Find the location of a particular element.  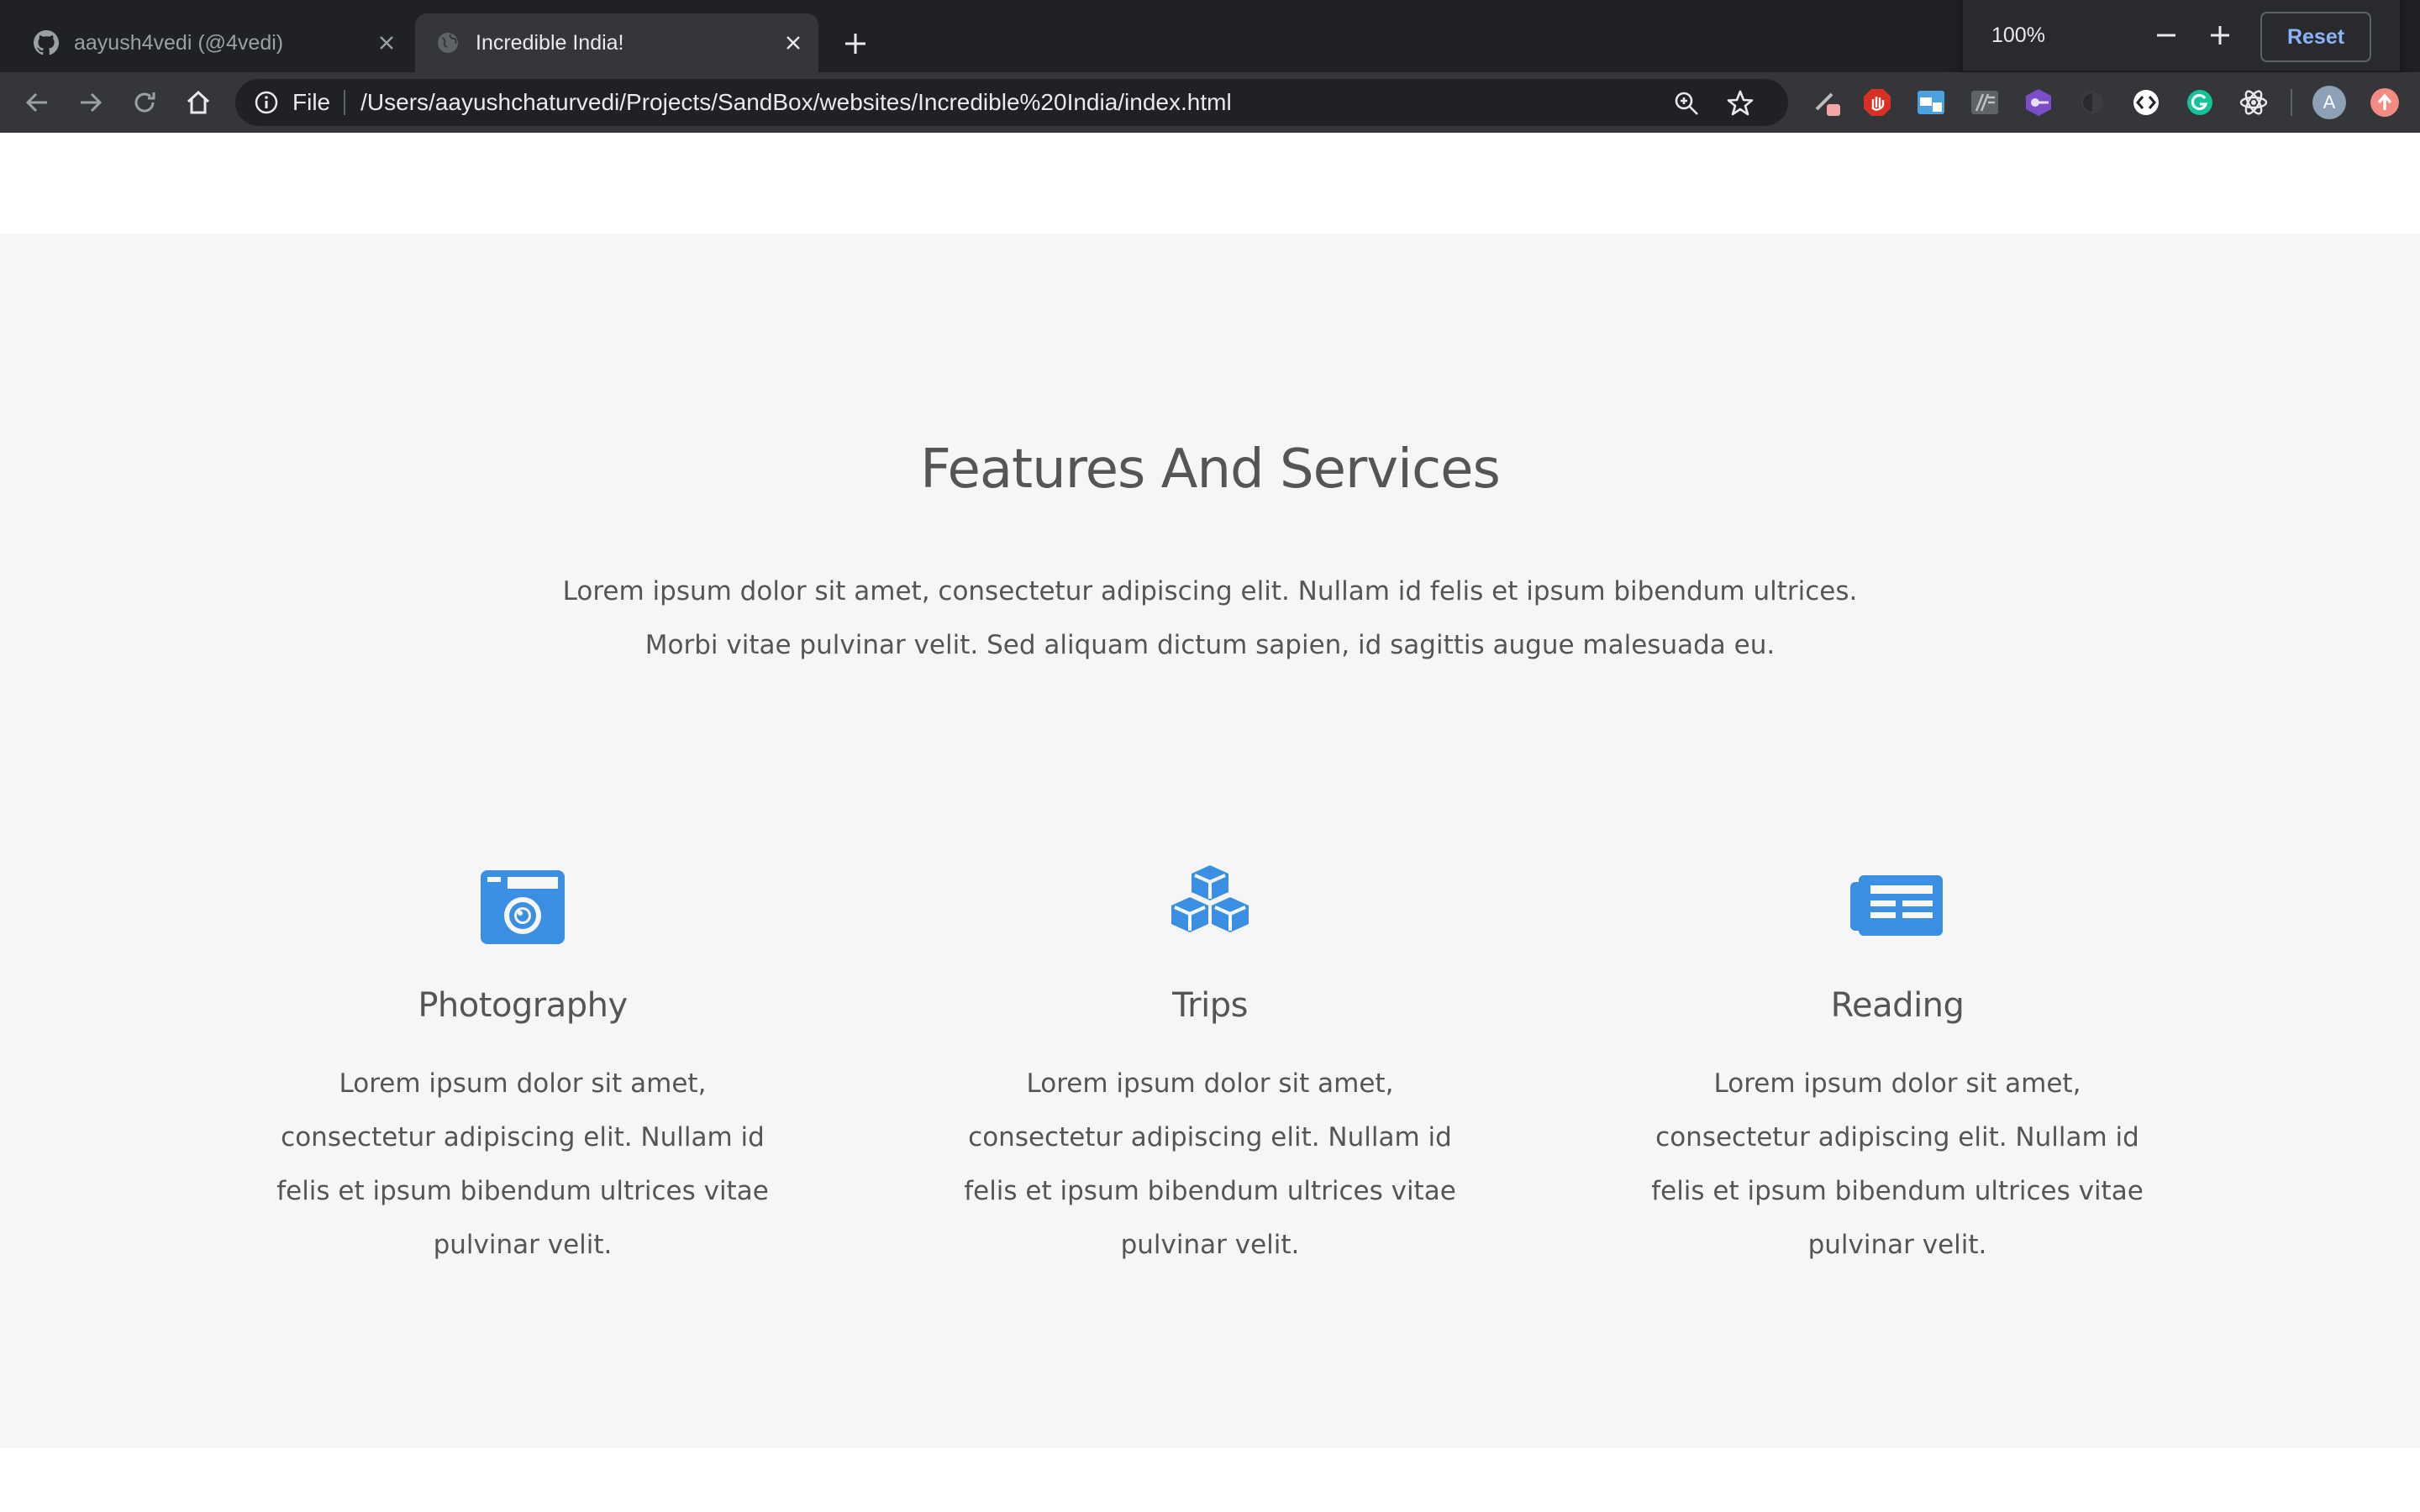

grammarly-icon is located at coordinates (2200, 102).